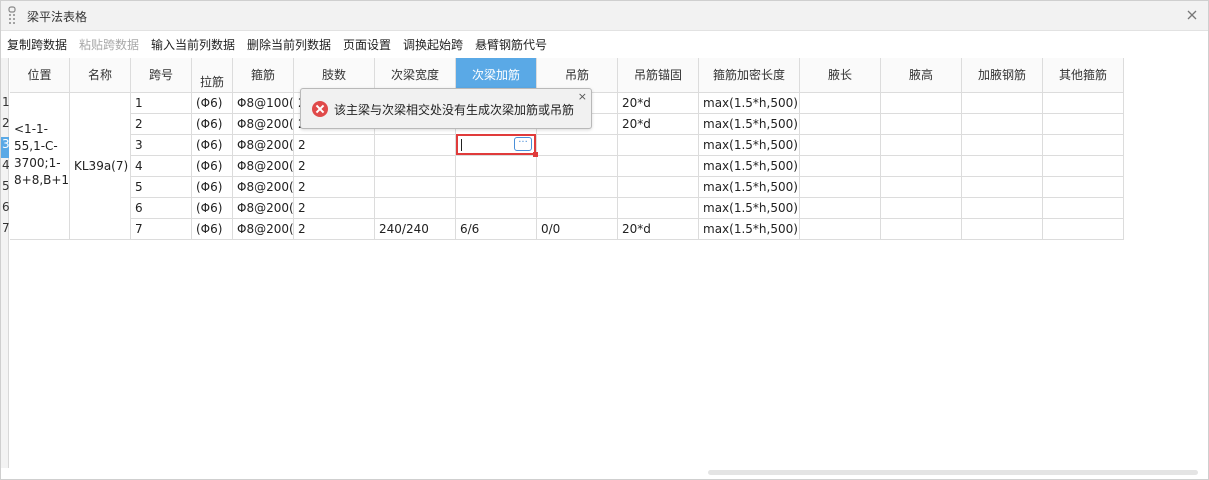 This screenshot has width=1209, height=480. What do you see at coordinates (604, 16) in the screenshot?
I see `title-bar: 梁平法表格` at bounding box center [604, 16].